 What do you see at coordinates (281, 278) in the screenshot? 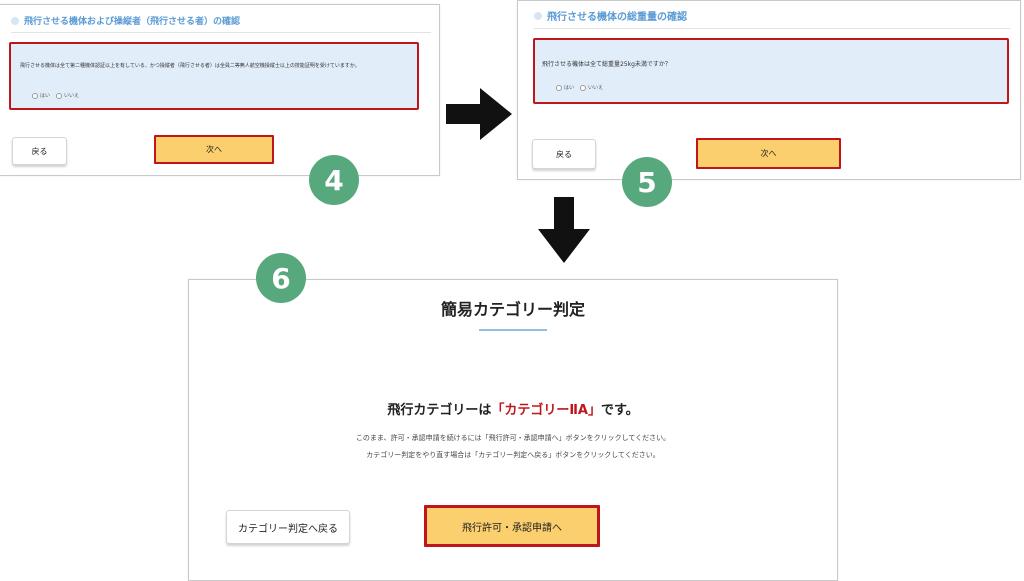
I see `step6-badge: 6` at bounding box center [281, 278].